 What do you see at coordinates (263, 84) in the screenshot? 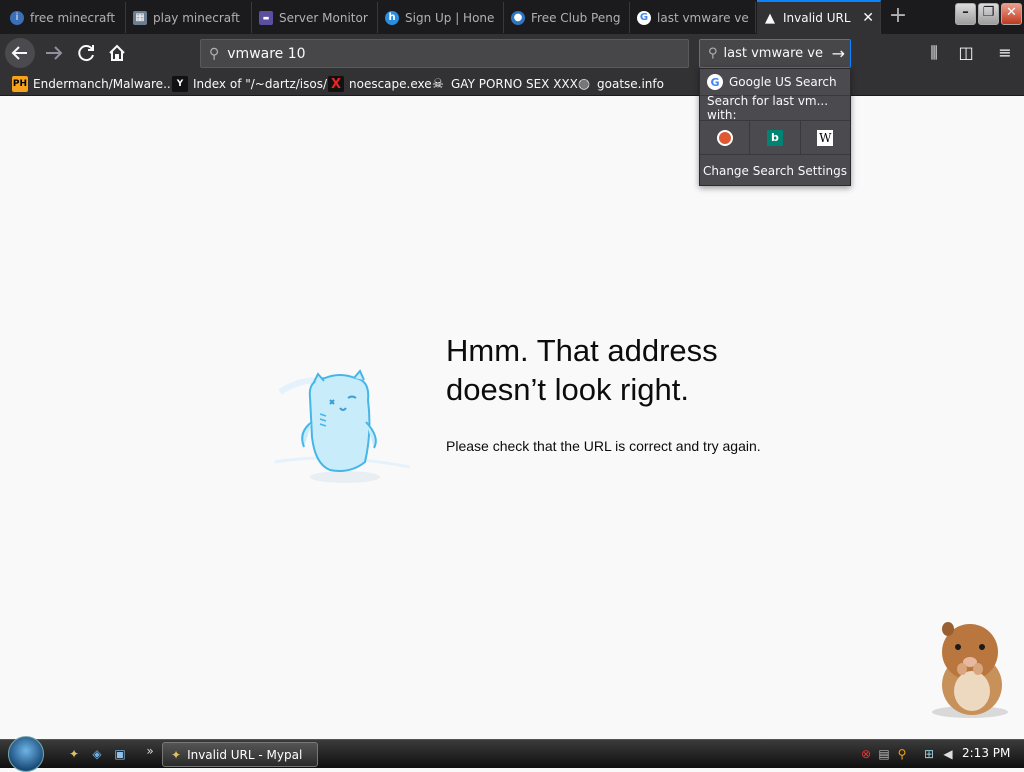
I see `bookmark-label: Index of "/~dartz/isos/"` at bounding box center [263, 84].